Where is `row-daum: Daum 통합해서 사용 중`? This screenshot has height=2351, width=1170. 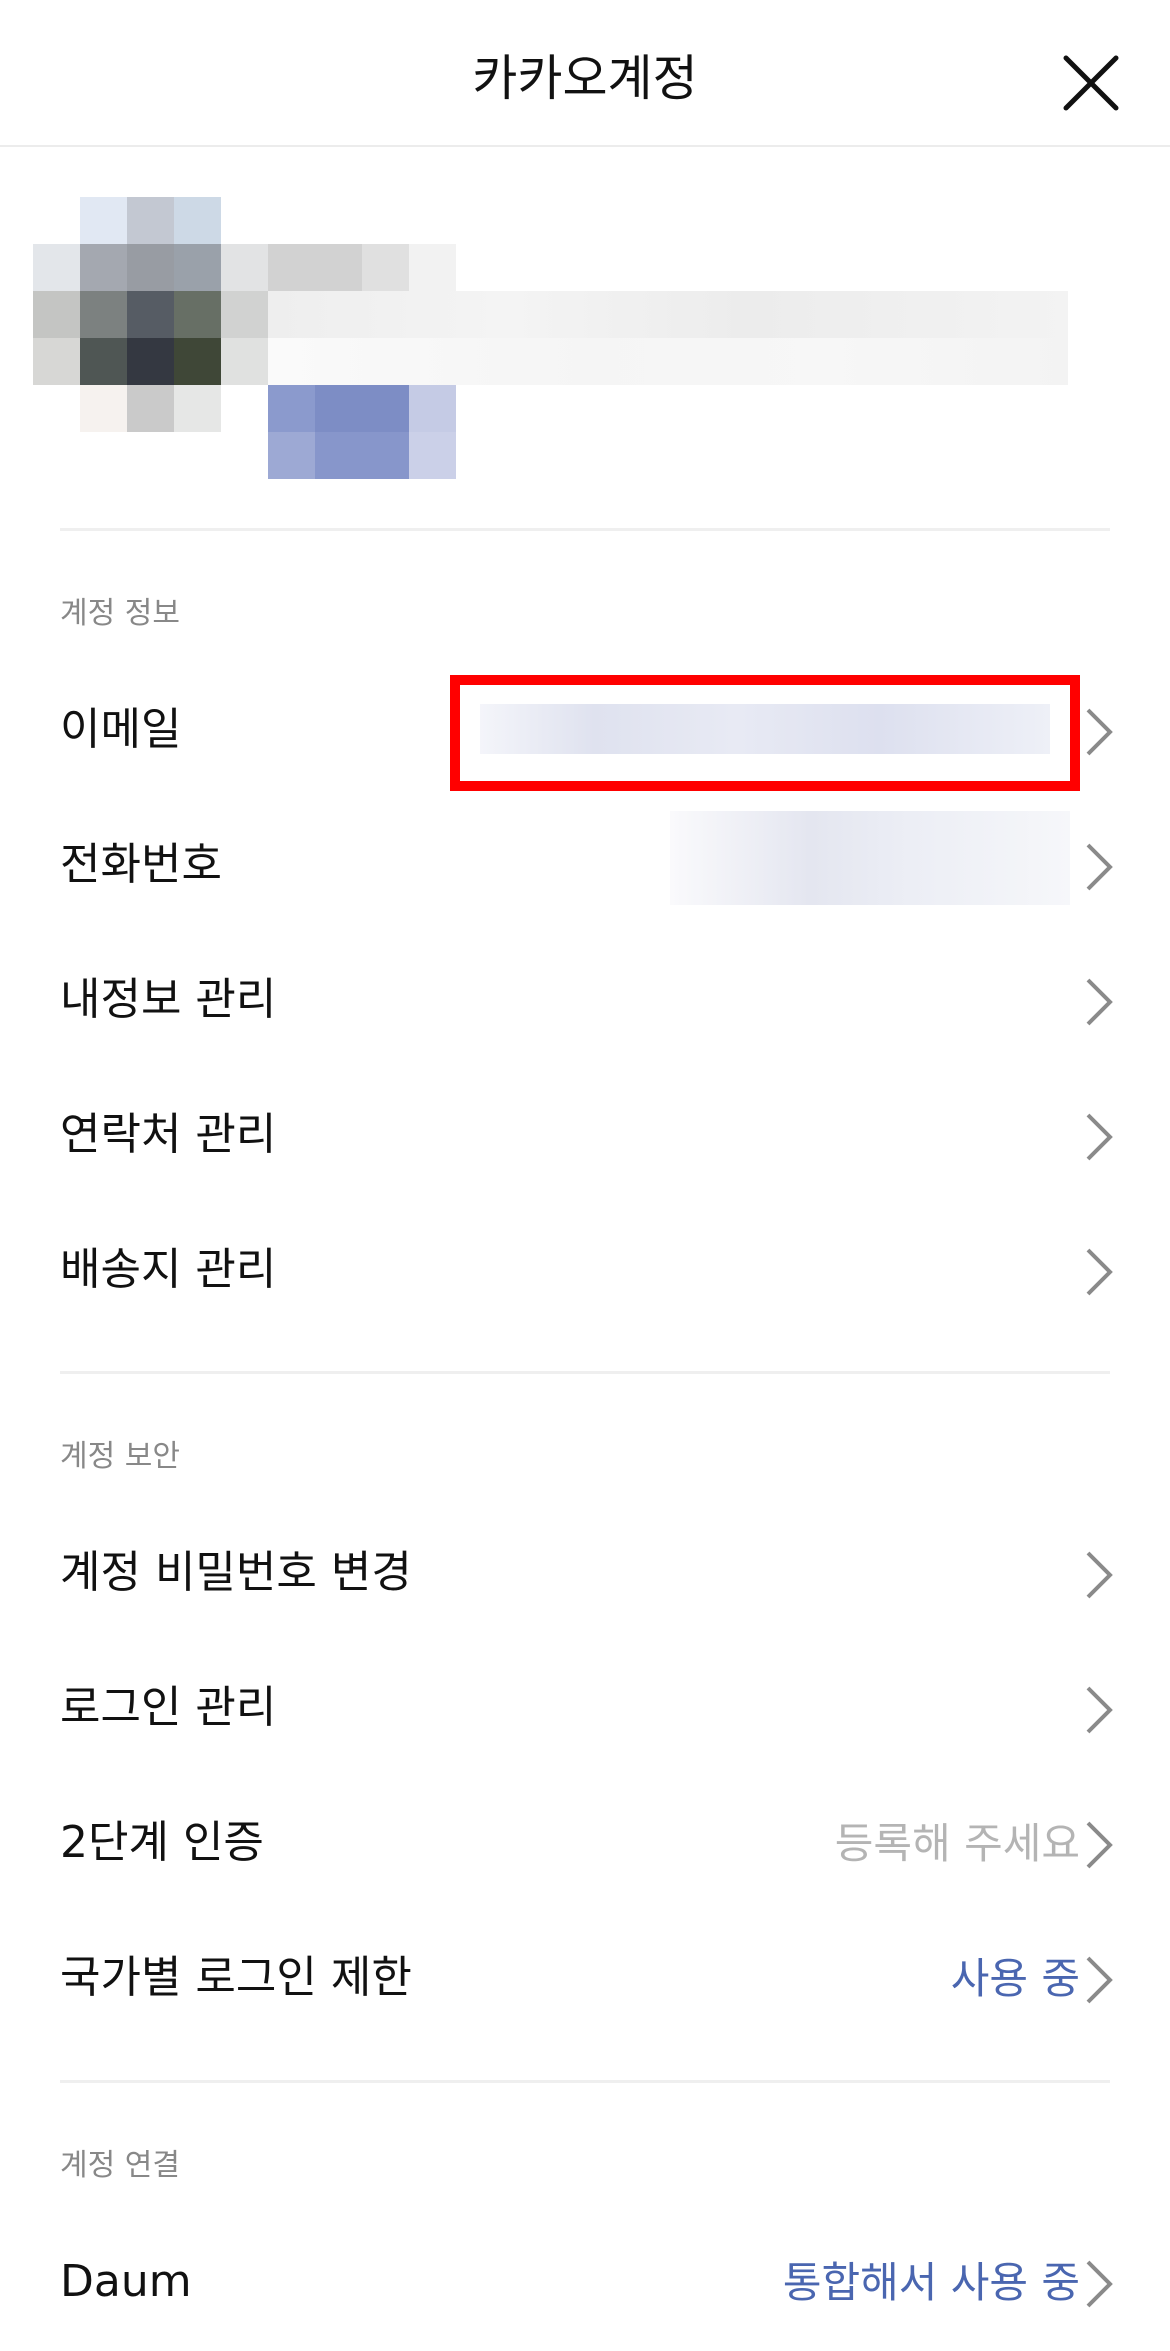 row-daum: Daum 통합해서 사용 중 is located at coordinates (585, 2283).